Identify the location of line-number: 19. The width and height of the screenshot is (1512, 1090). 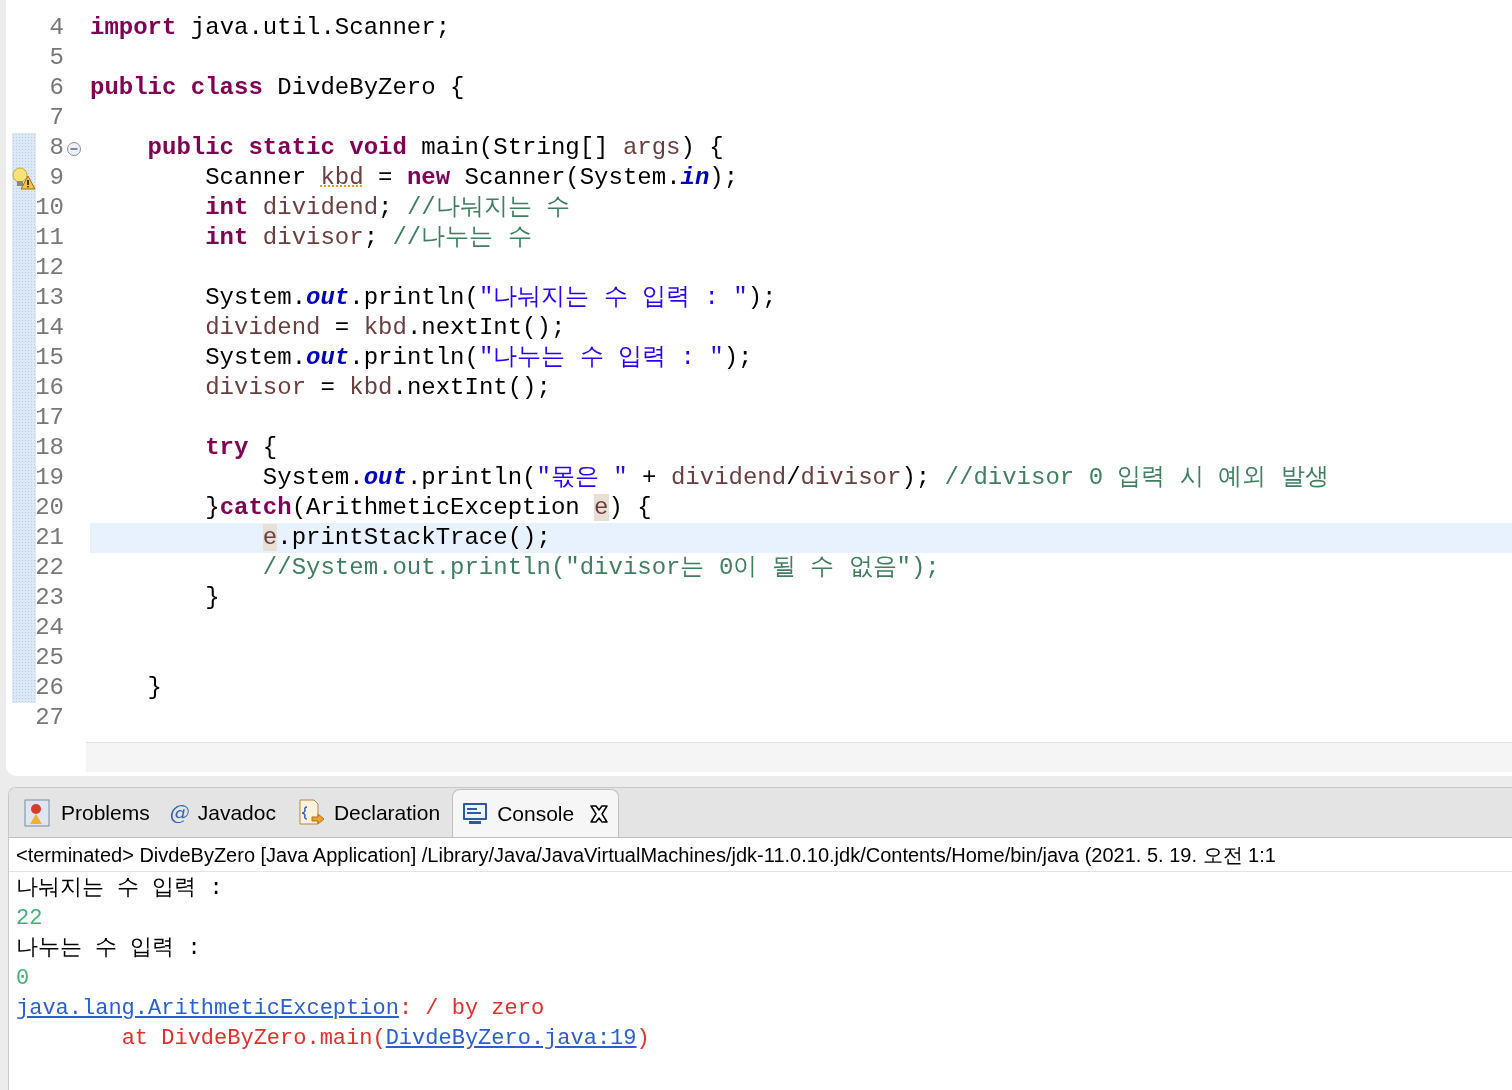
(49, 478).